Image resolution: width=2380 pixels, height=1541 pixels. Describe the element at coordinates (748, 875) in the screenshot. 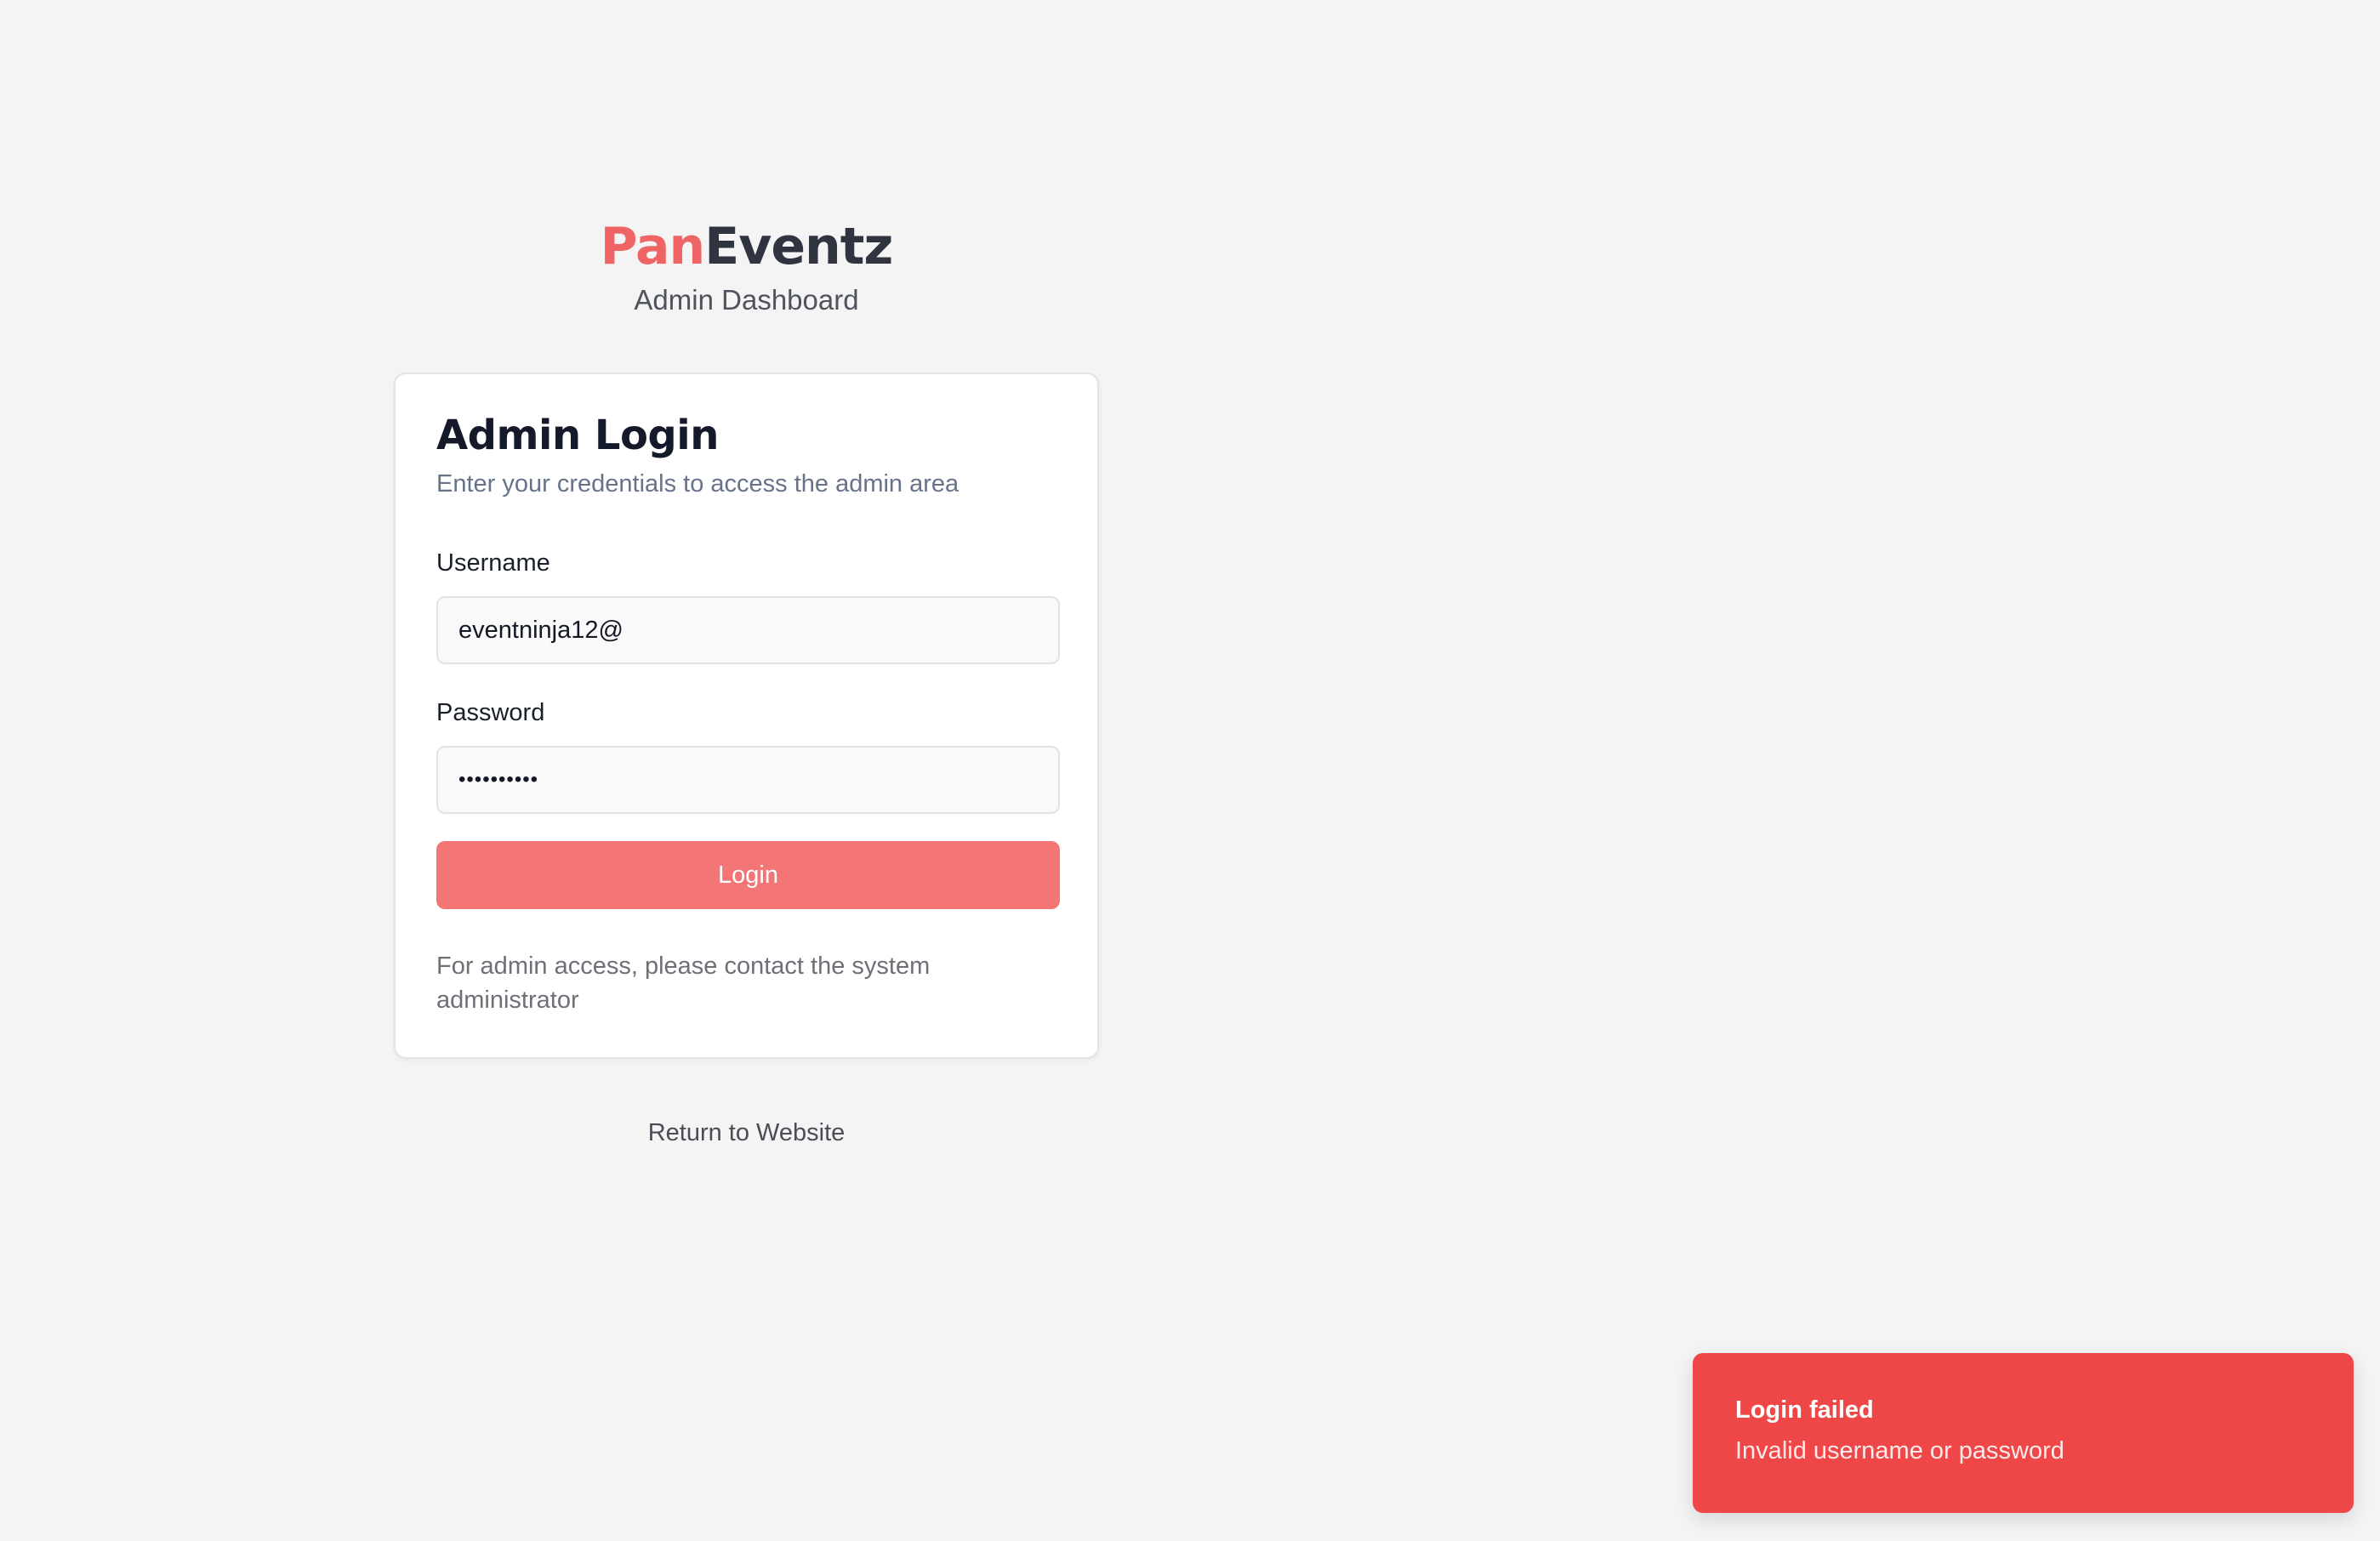

I see `login-button: Login` at that location.